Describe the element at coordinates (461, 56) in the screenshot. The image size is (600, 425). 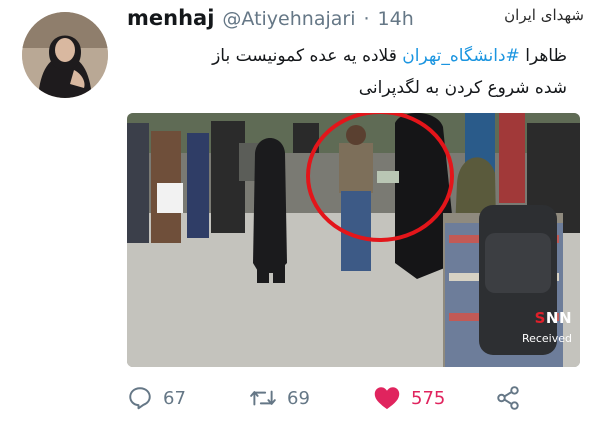
I see `hashtag-link: #دانشگاه_تهران` at that location.